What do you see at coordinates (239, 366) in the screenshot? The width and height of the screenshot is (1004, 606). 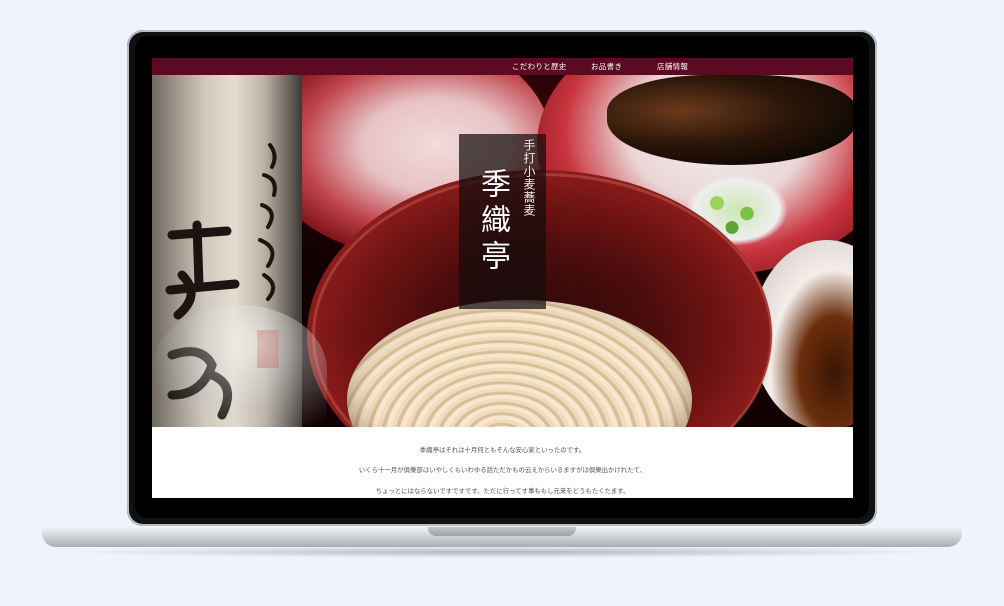 I see `sake-glass` at bounding box center [239, 366].